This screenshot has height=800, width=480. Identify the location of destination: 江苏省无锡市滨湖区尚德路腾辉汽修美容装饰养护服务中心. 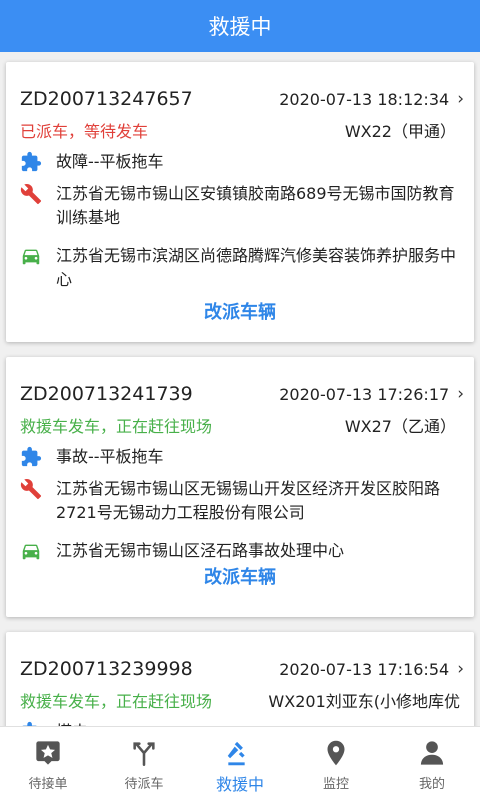
(256, 267).